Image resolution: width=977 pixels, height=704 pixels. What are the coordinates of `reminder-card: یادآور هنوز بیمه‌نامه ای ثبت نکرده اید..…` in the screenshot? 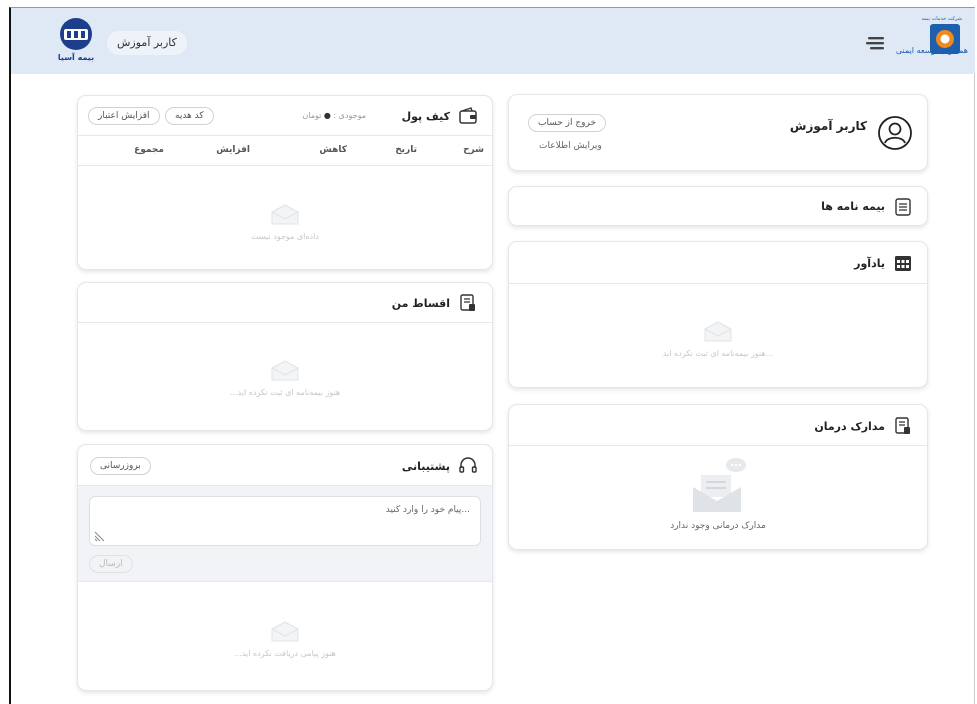 It's located at (718, 314).